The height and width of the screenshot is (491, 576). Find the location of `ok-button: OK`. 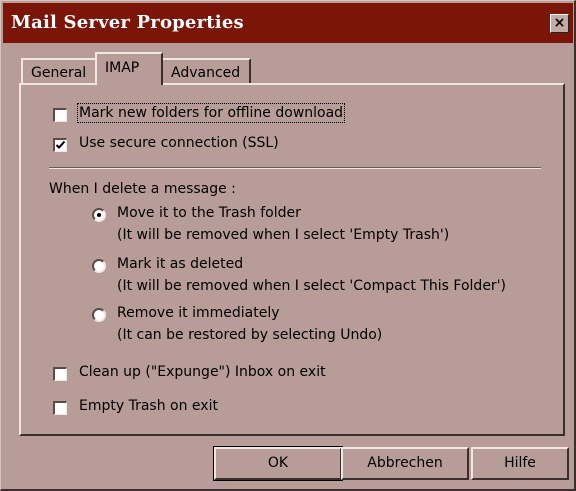

ok-button: OK is located at coordinates (278, 463).